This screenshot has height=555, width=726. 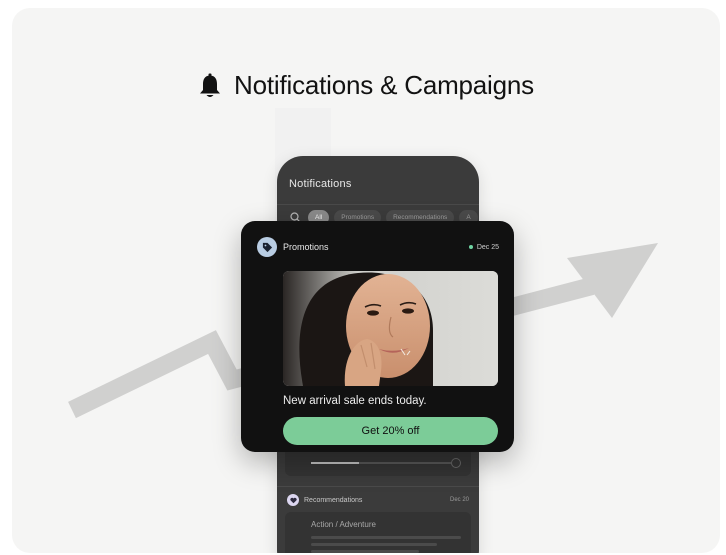 What do you see at coordinates (470, 247) in the screenshot?
I see `unread-dot` at bounding box center [470, 247].